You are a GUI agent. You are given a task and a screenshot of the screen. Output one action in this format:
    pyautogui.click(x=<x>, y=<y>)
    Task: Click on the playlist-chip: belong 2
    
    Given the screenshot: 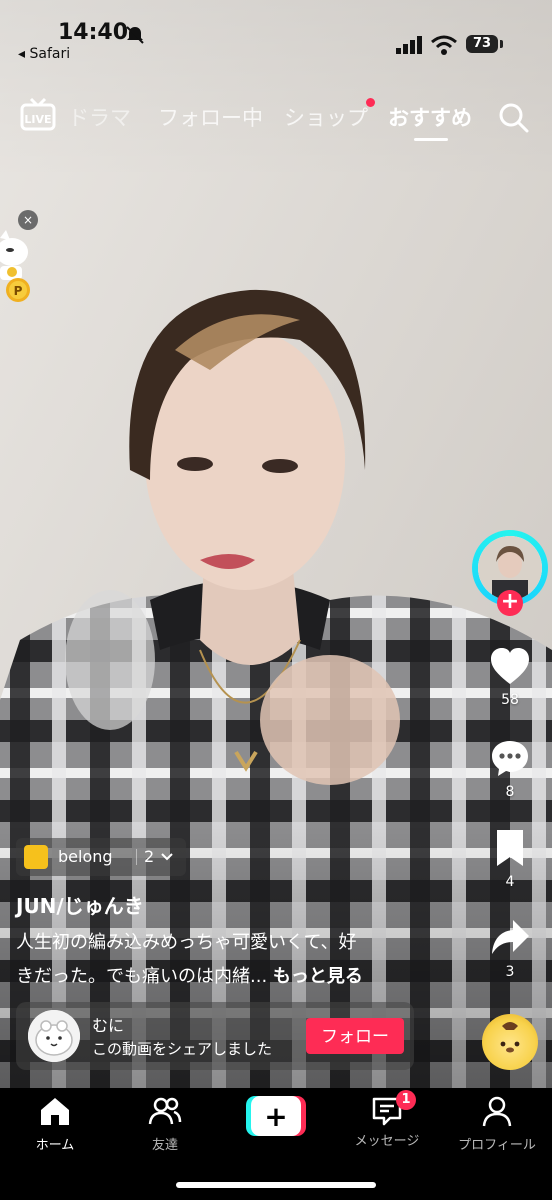 What is the action you would take?
    pyautogui.click(x=101, y=857)
    